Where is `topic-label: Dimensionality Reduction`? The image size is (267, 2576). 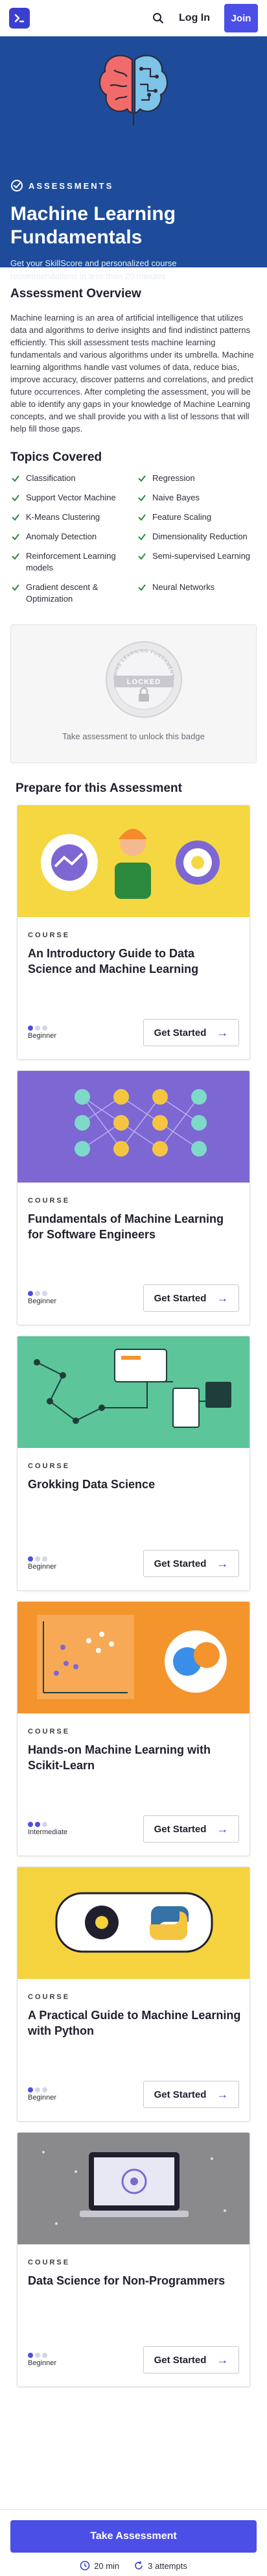 topic-label: Dimensionality Reduction is located at coordinates (200, 536).